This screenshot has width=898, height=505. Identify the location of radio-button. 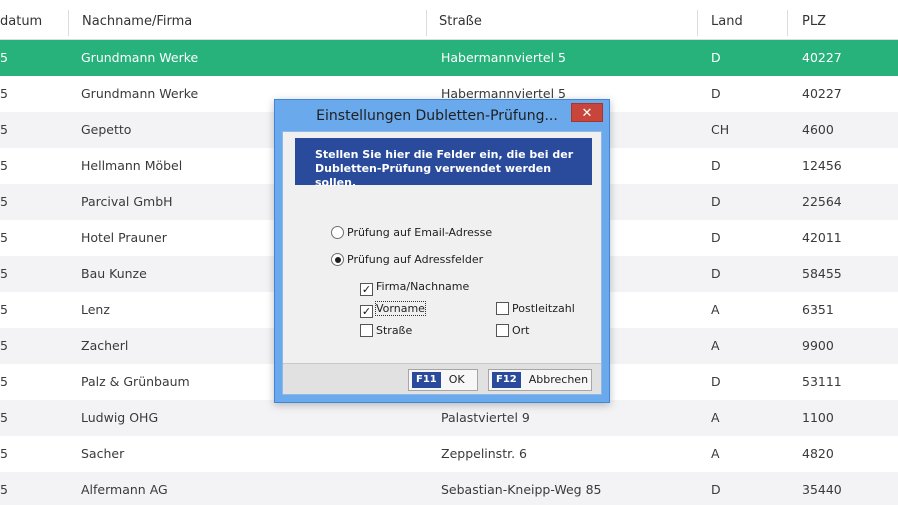
(337, 232).